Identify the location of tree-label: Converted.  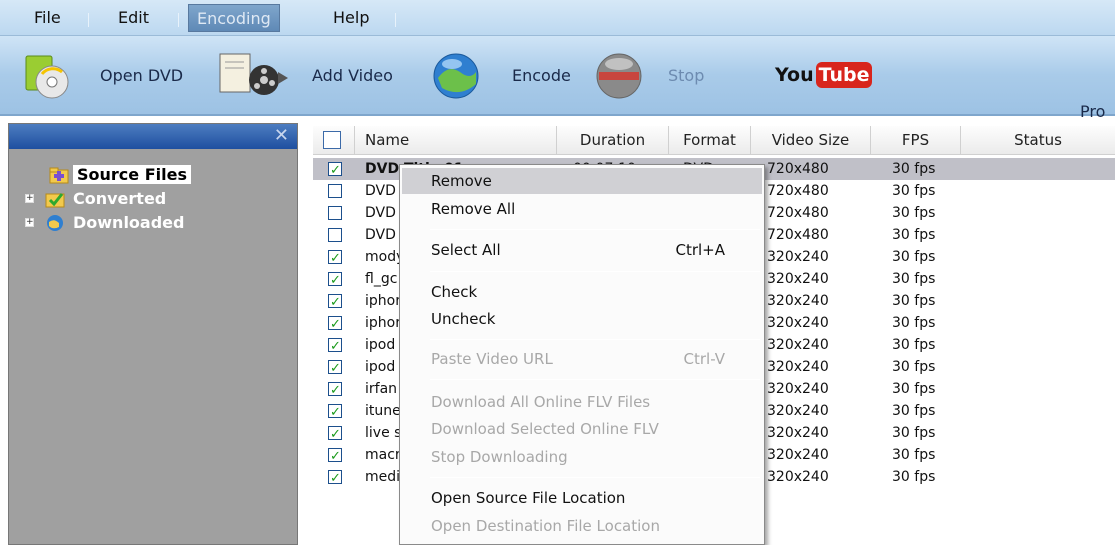
(120, 198).